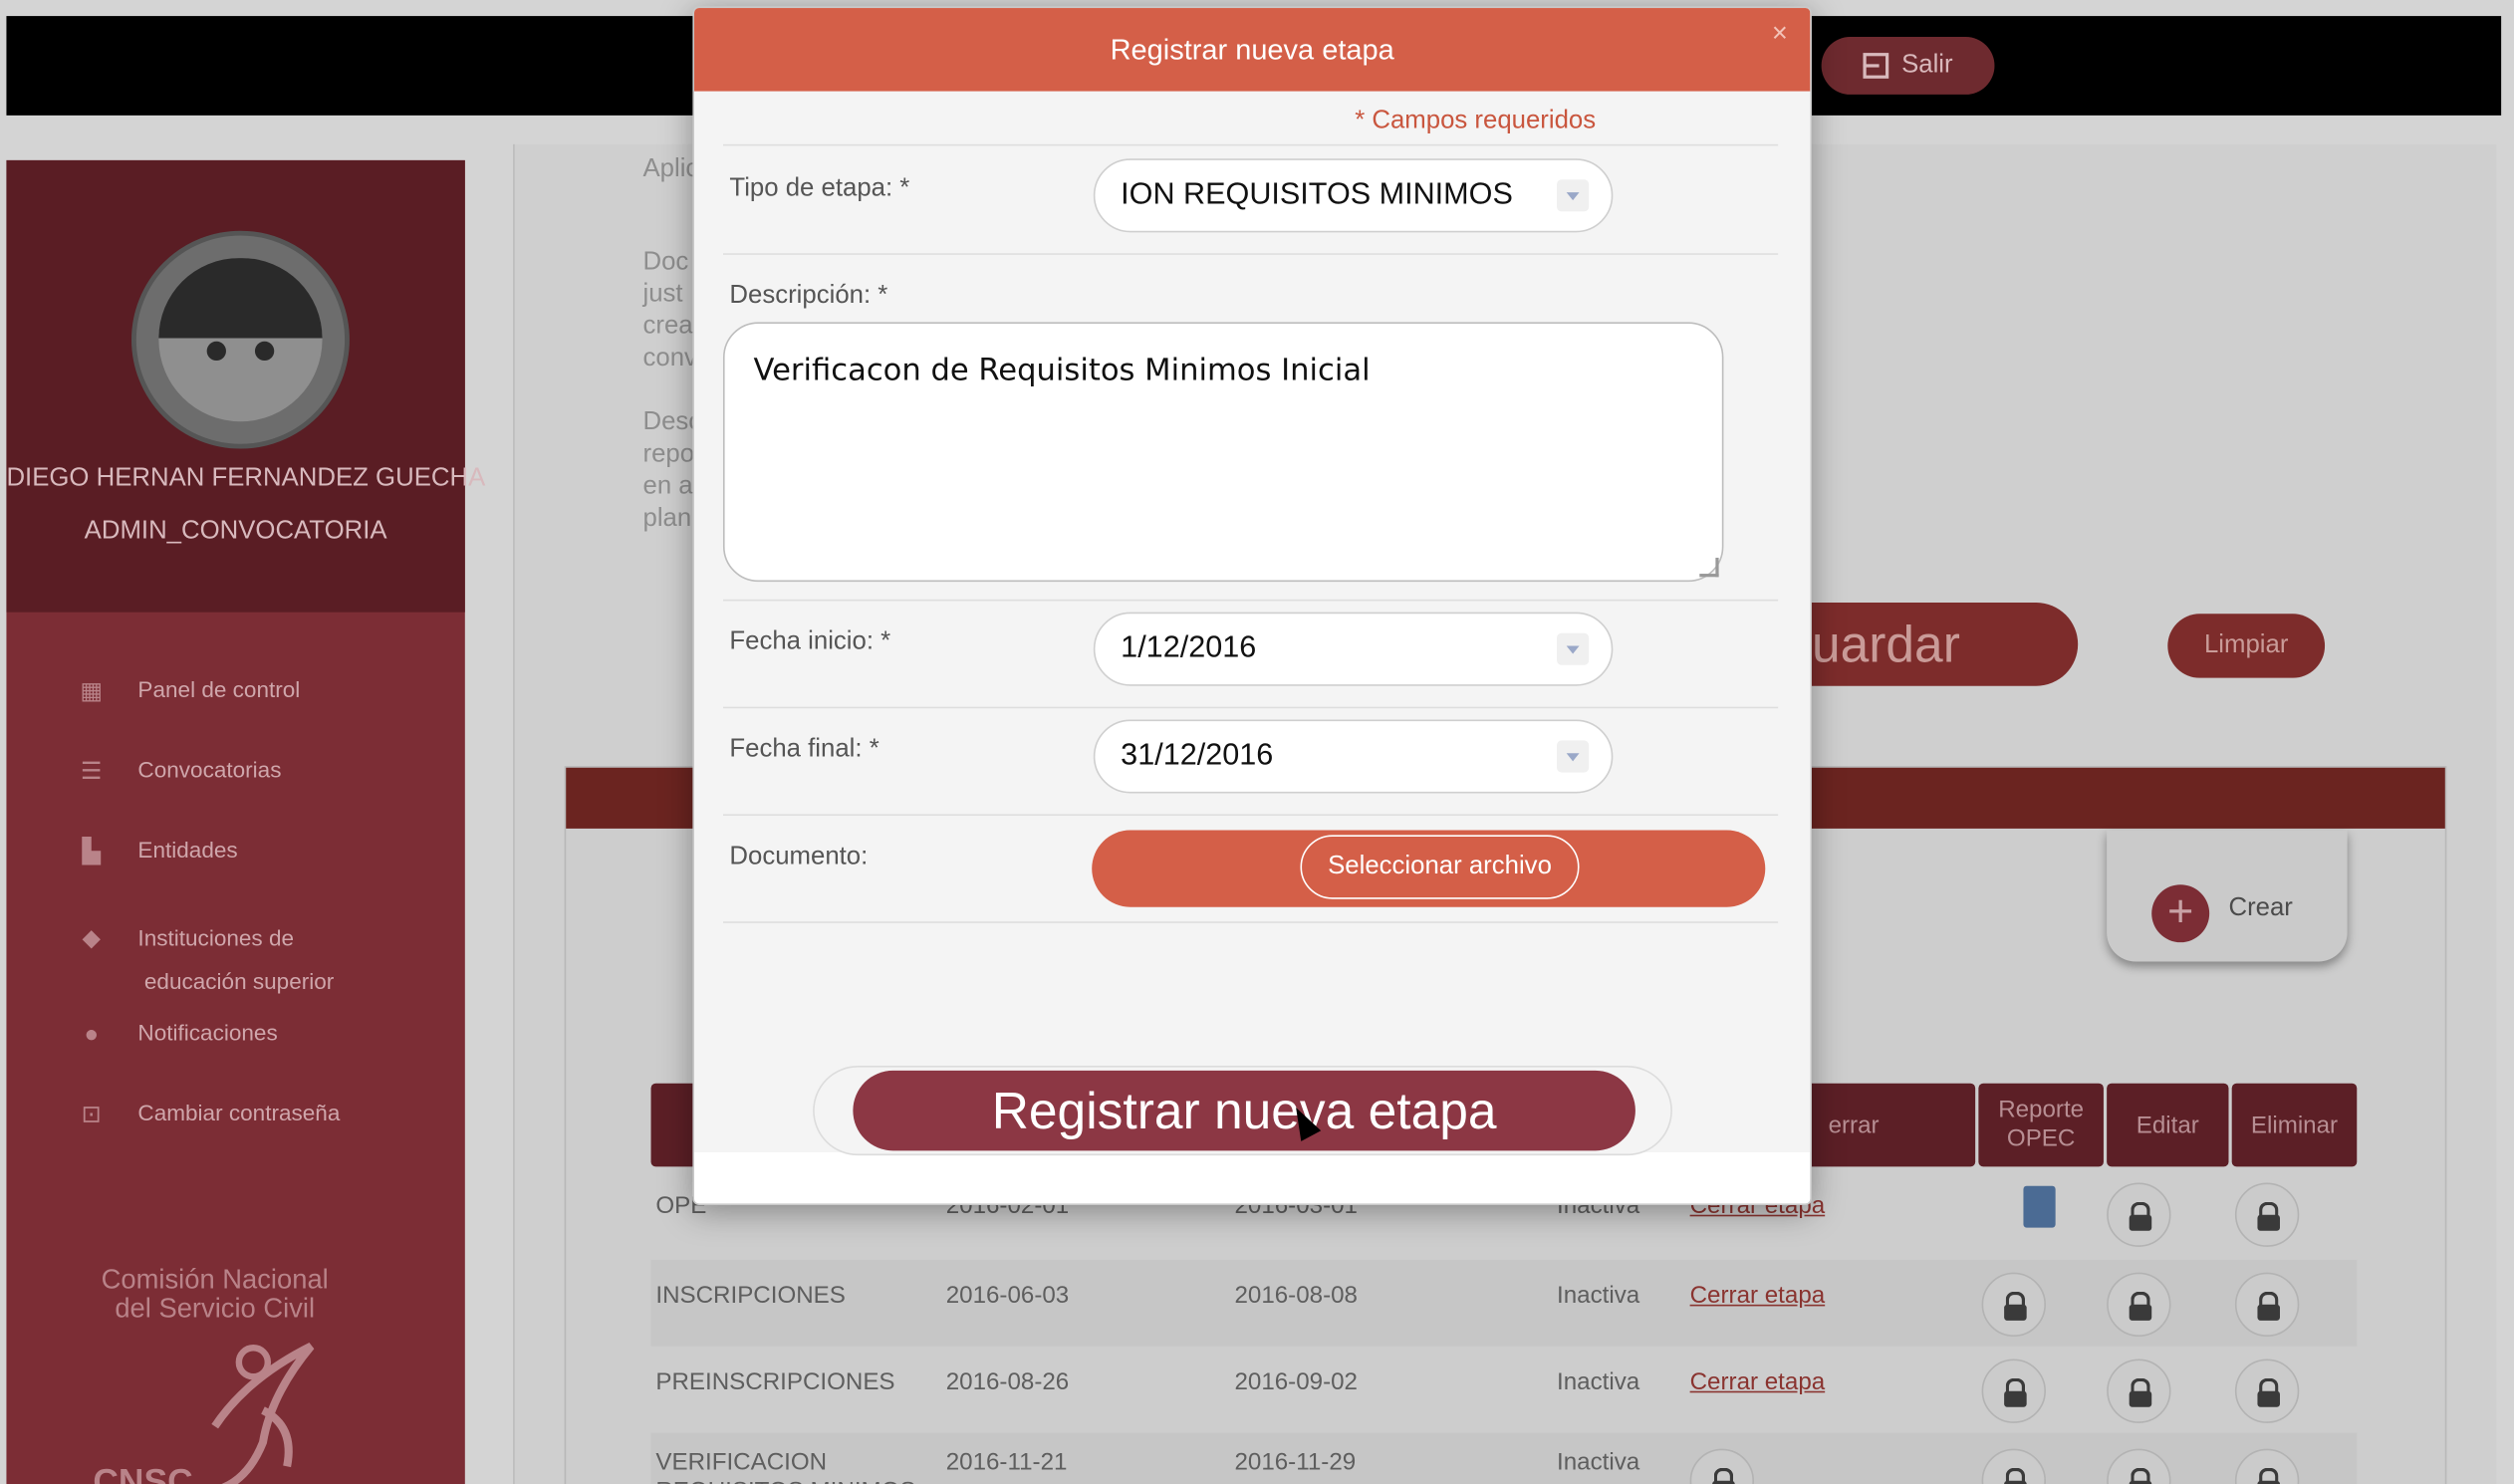 The height and width of the screenshot is (1484, 2514). I want to click on stage-type-select: ION REQUISITOS MINIMOS, so click(1353, 195).